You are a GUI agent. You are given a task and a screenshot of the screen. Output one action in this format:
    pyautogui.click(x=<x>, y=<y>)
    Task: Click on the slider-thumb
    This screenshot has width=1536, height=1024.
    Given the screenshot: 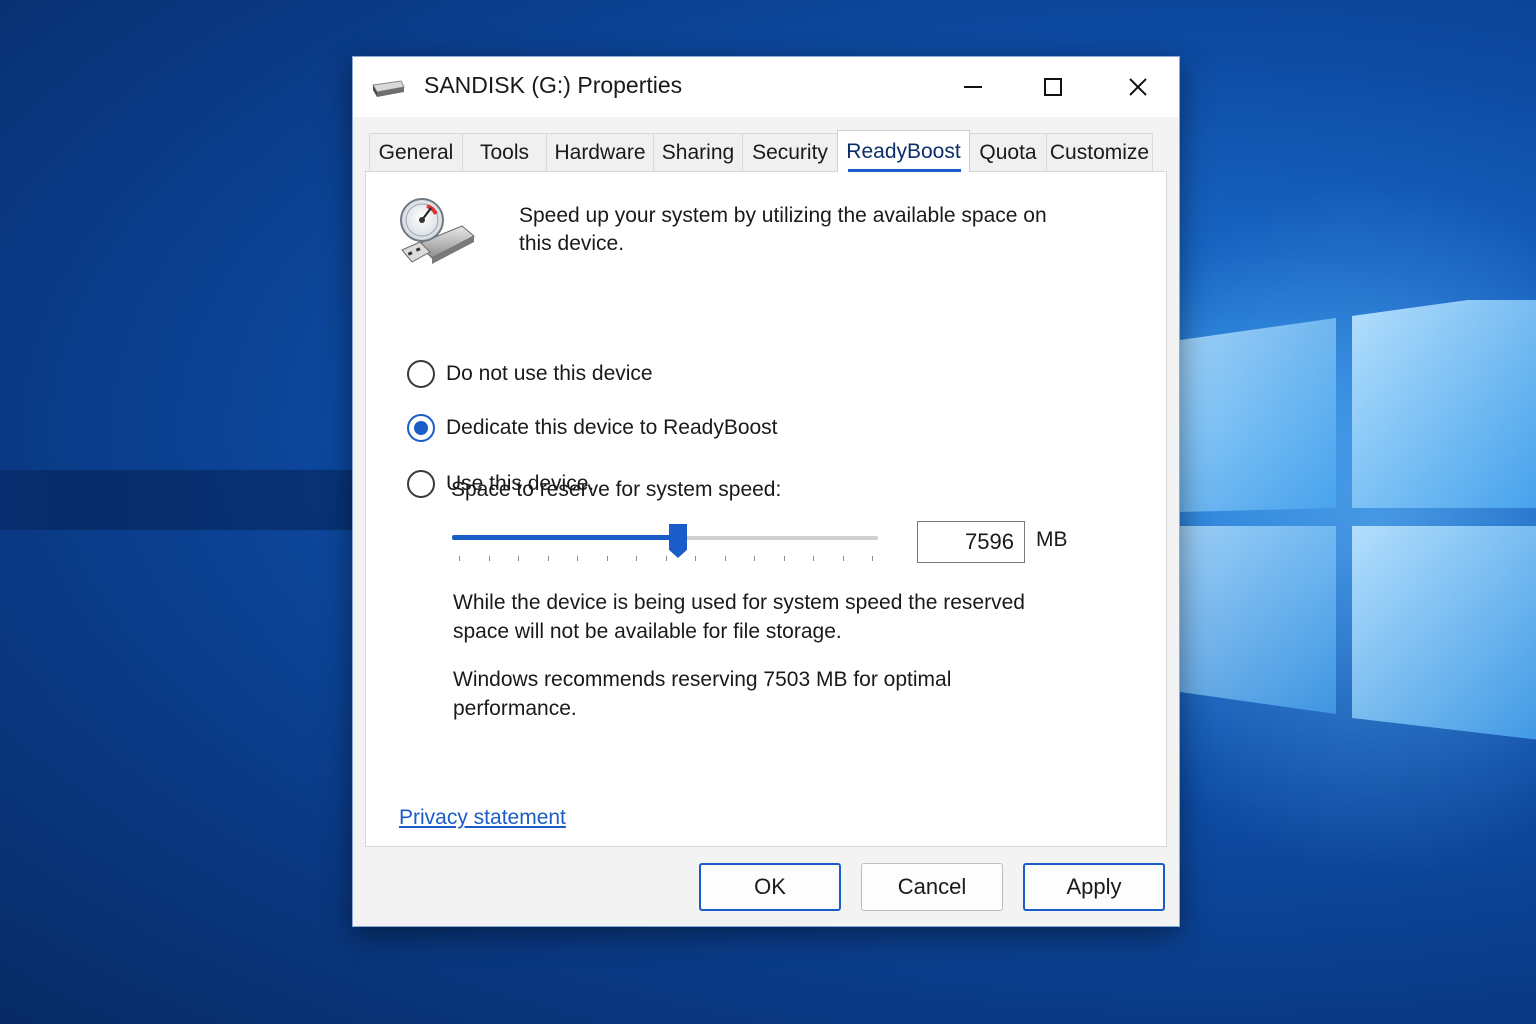 What is the action you would take?
    pyautogui.click(x=678, y=541)
    